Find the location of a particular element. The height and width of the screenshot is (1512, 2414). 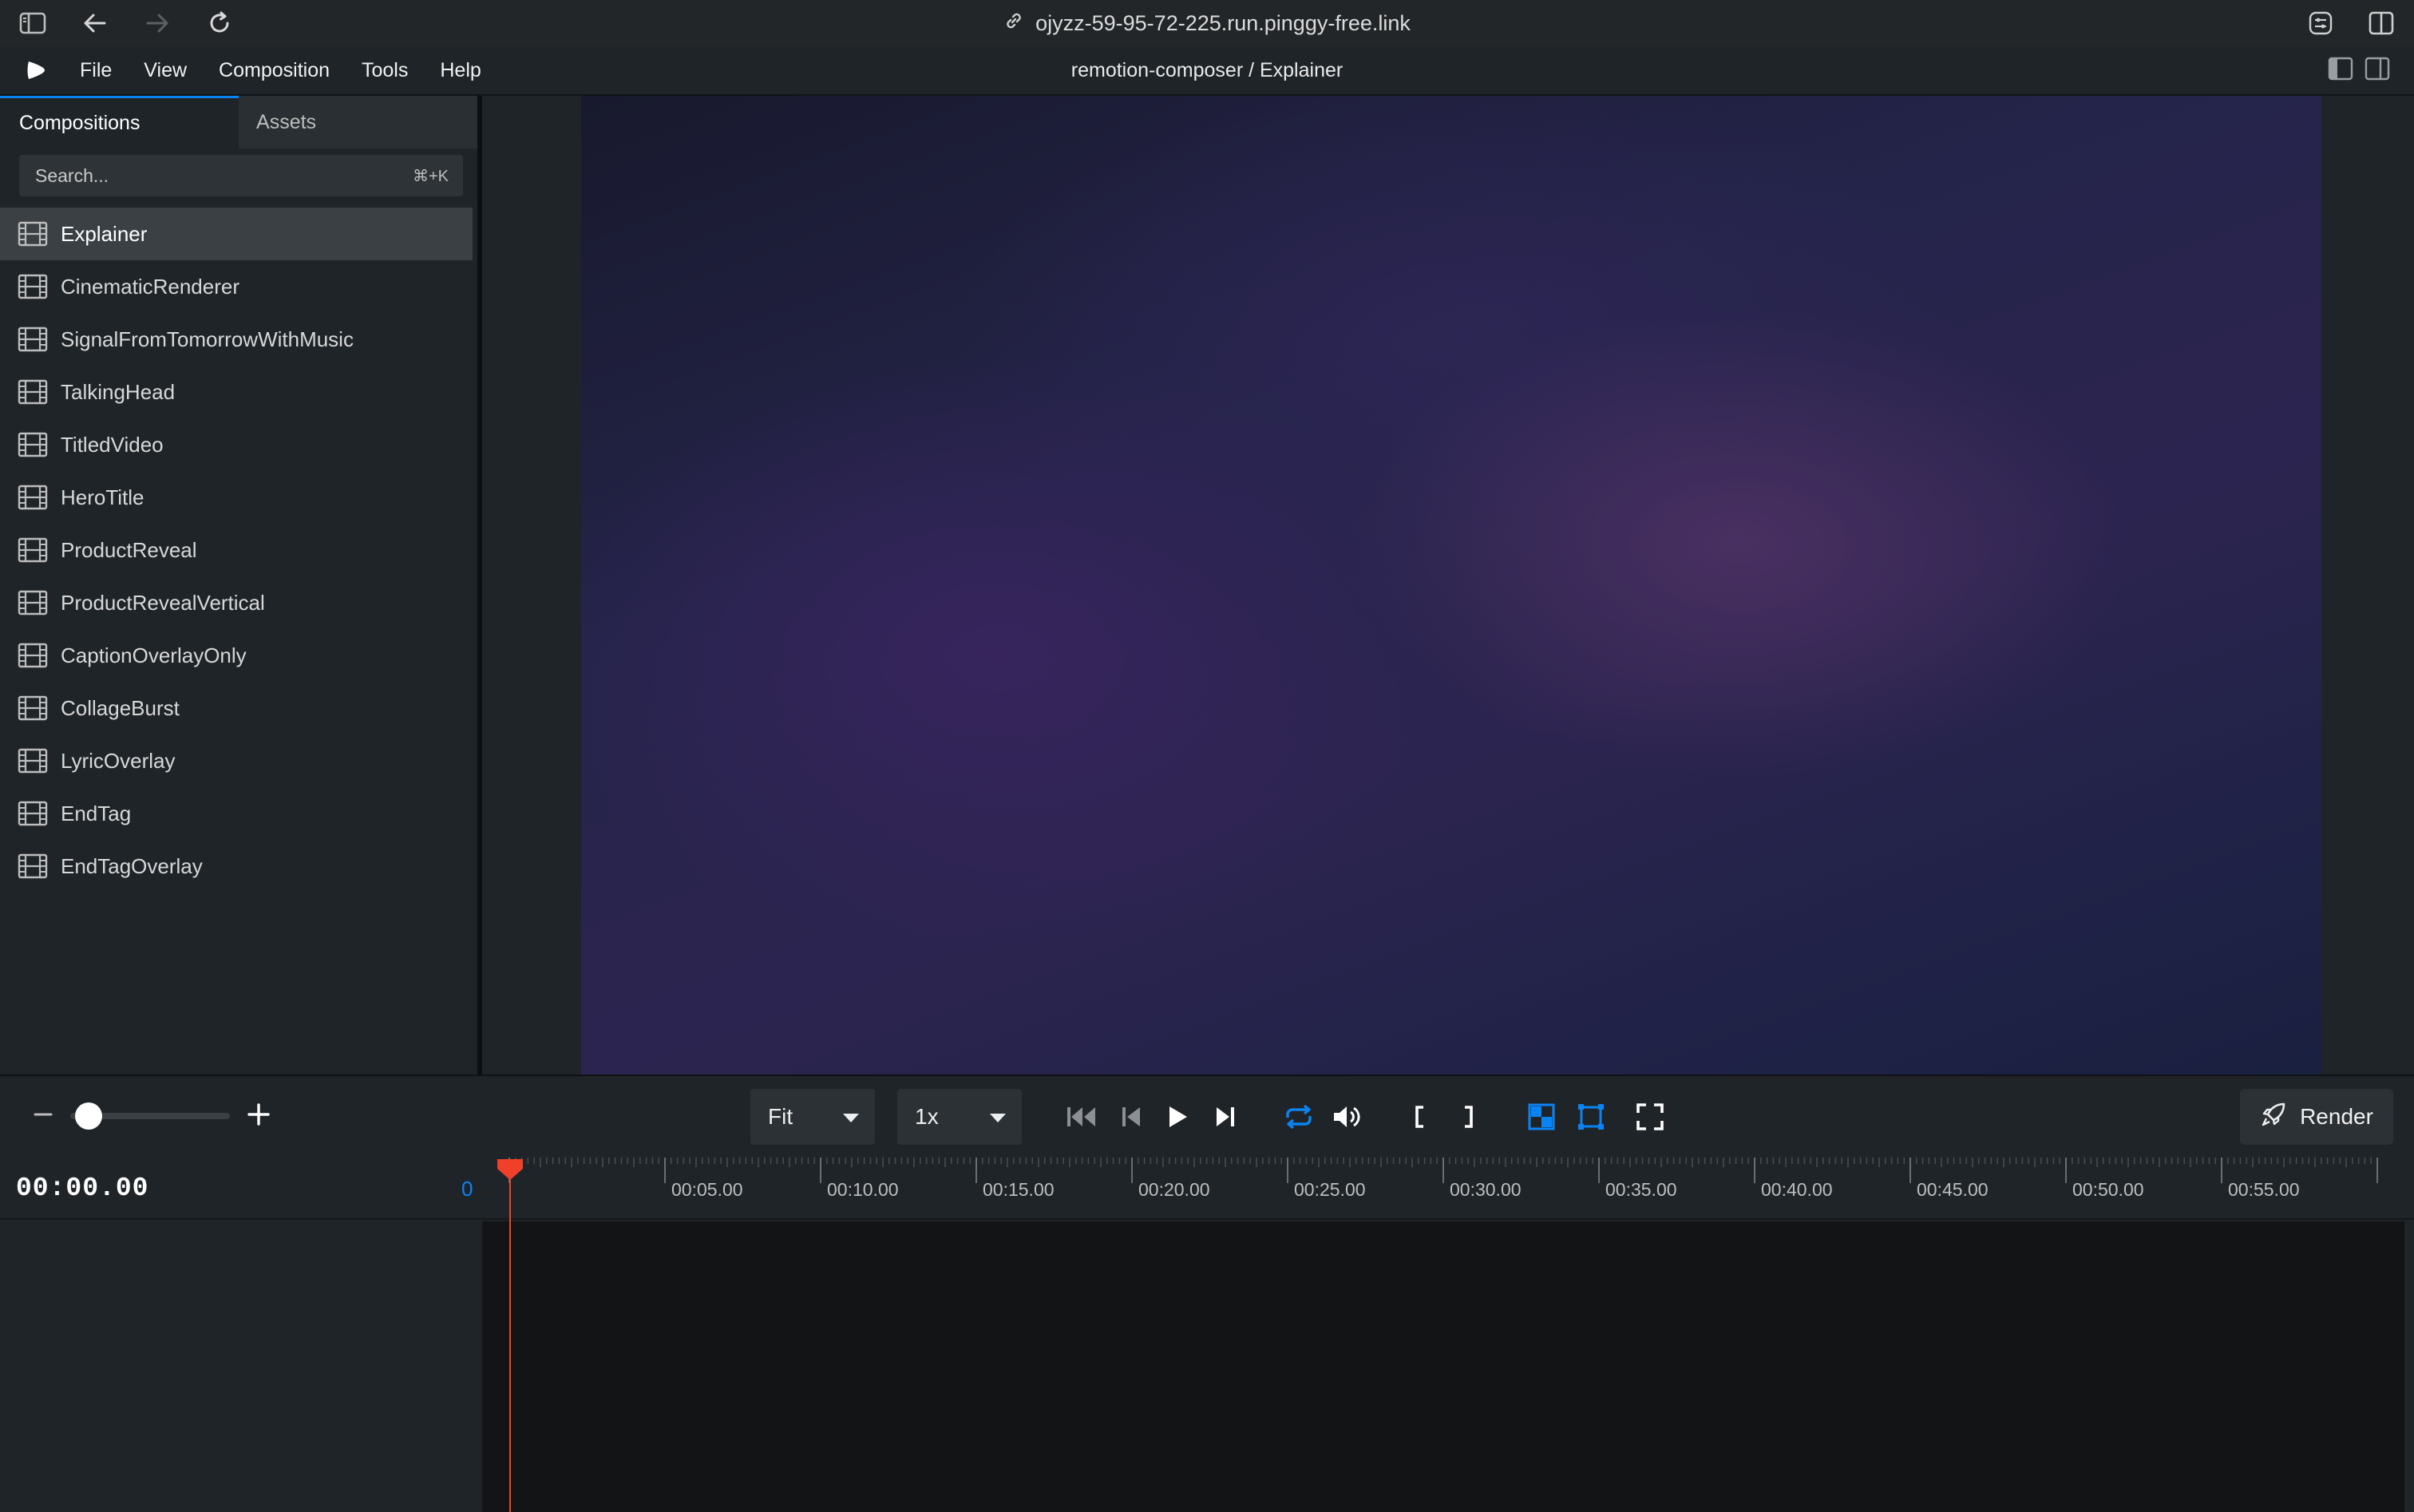

speed-select-value: 1x is located at coordinates (927, 1116).